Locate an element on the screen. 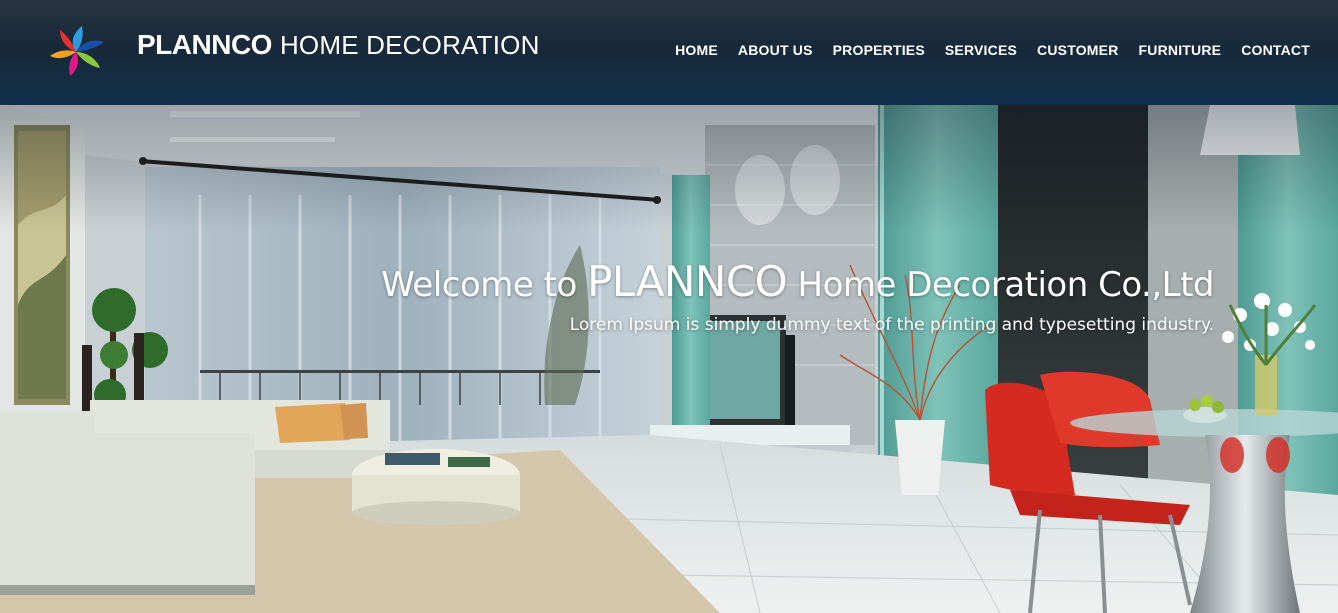  nav-item-contact: CONTACT is located at coordinates (1275, 50).